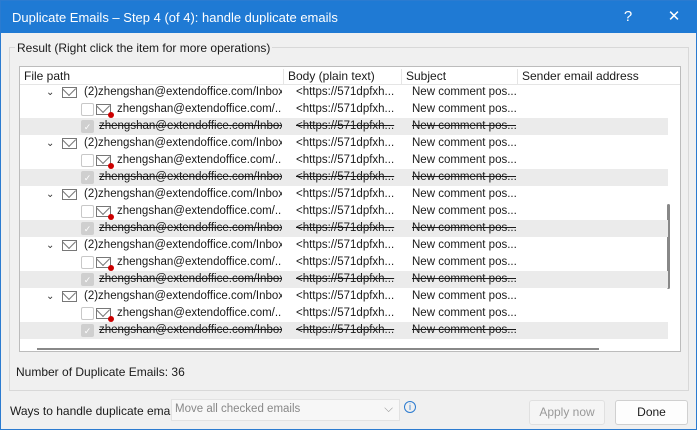 The height and width of the screenshot is (430, 697). I want to click on info-icon: i, so click(410, 407).